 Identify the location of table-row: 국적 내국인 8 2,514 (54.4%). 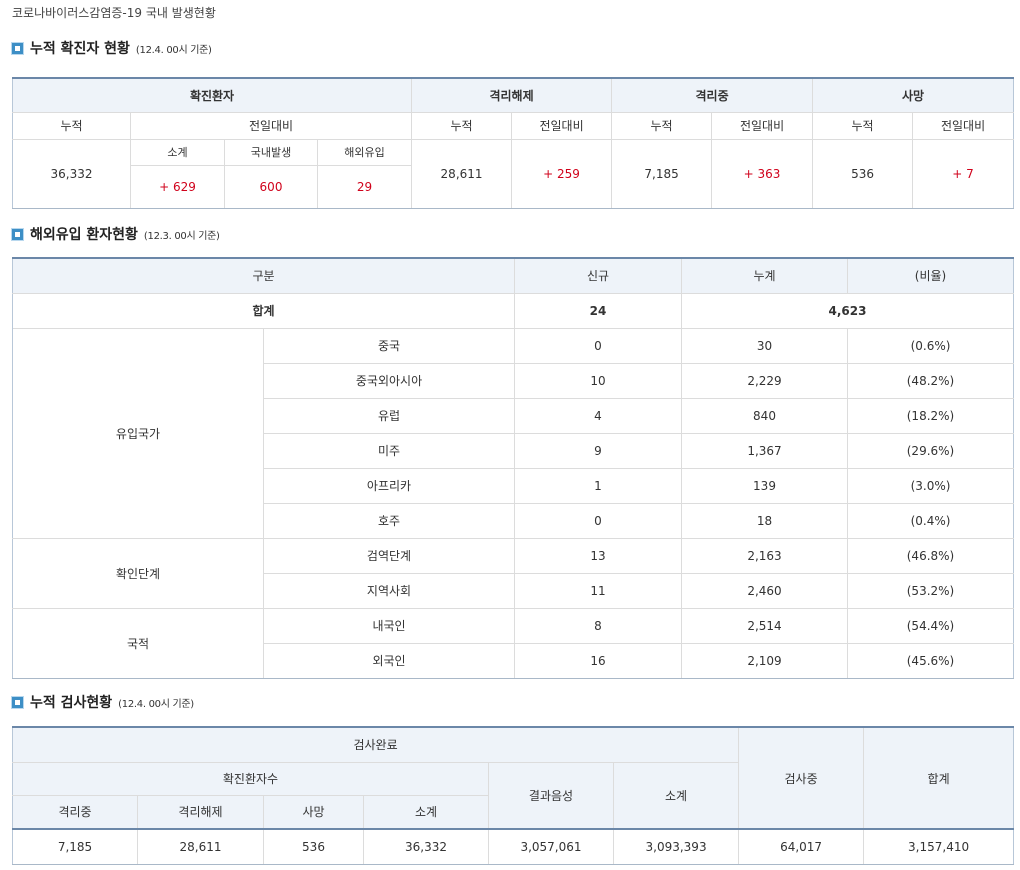
(513, 643).